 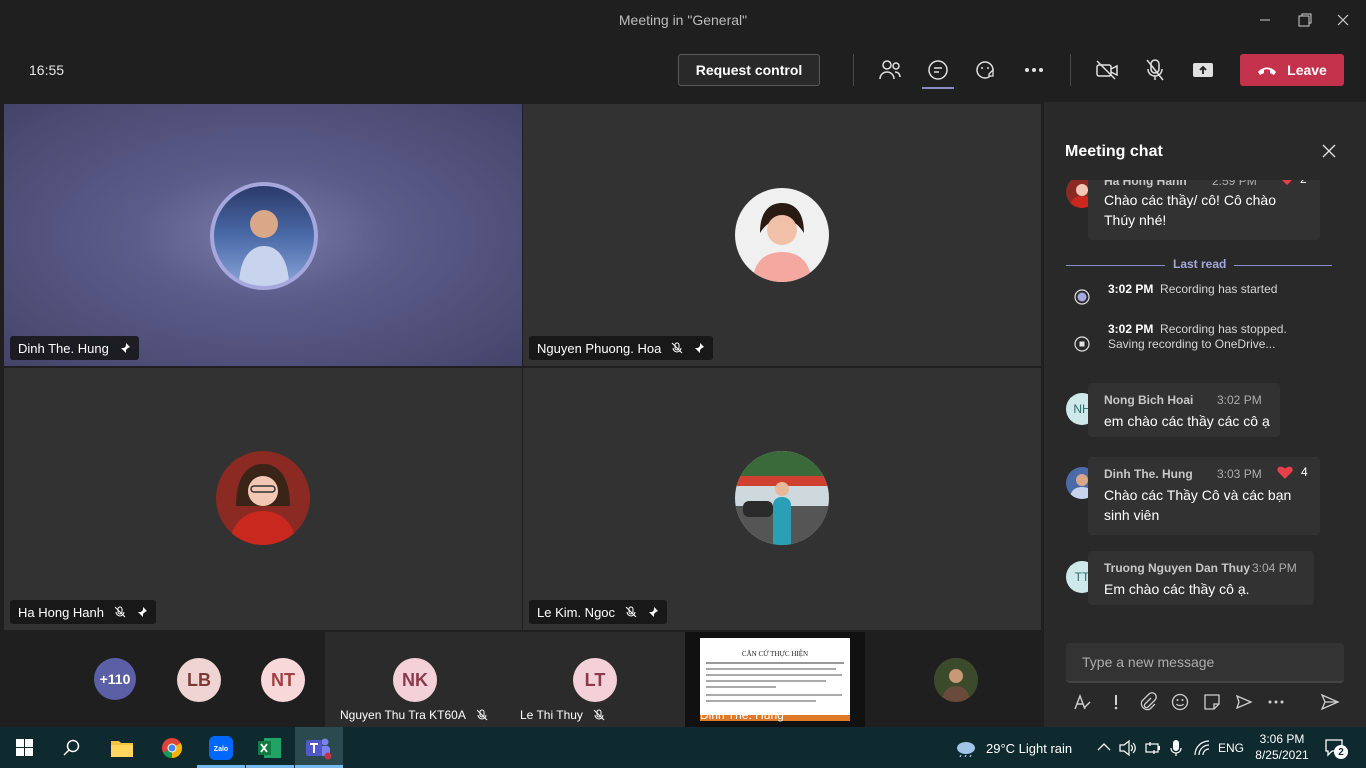 I want to click on message-reactions: 4, so click(x=1292, y=472).